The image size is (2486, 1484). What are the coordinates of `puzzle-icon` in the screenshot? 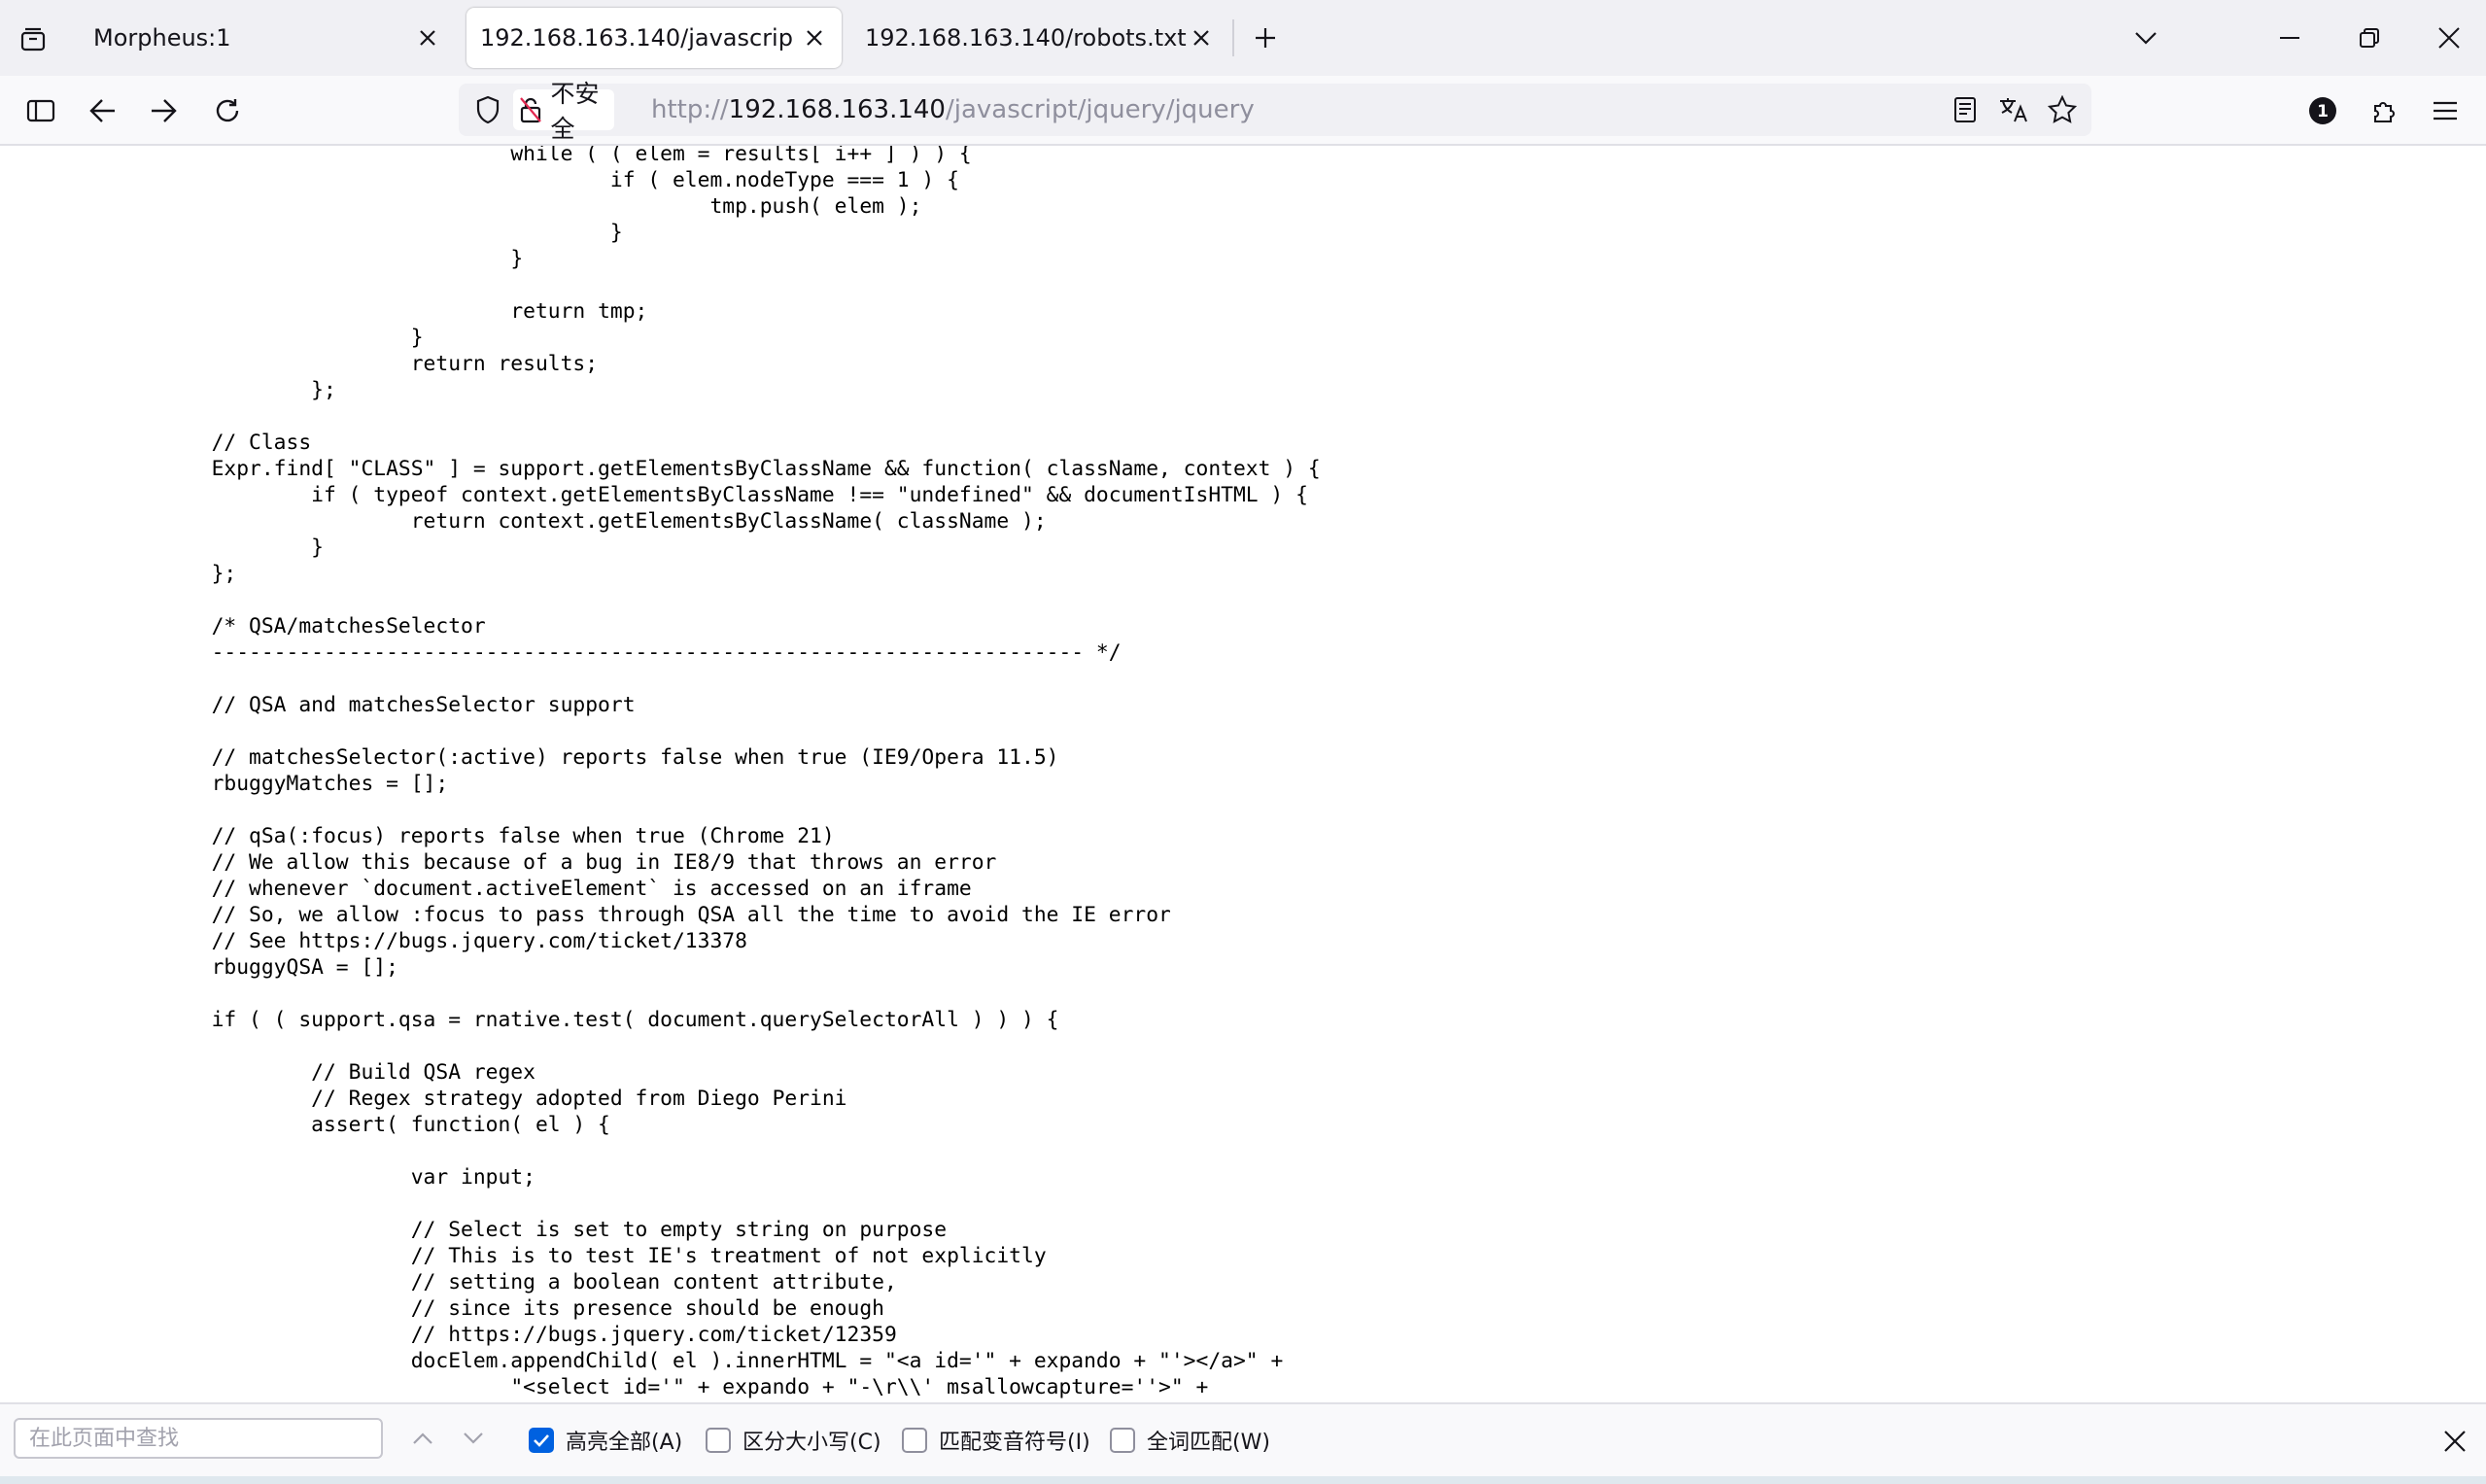 It's located at (2385, 110).